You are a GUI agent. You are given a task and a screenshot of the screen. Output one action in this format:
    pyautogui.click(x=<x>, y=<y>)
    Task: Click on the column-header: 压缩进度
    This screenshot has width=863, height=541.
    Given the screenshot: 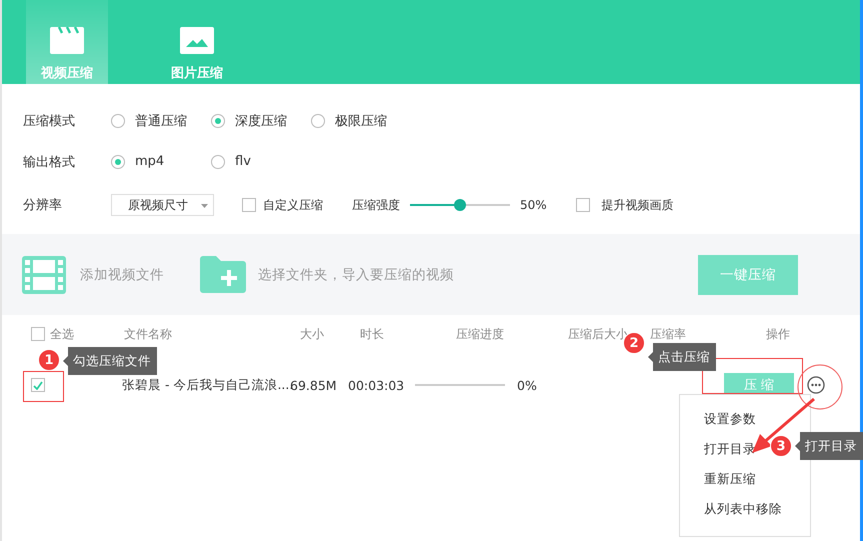 What is the action you would take?
    pyautogui.click(x=480, y=333)
    